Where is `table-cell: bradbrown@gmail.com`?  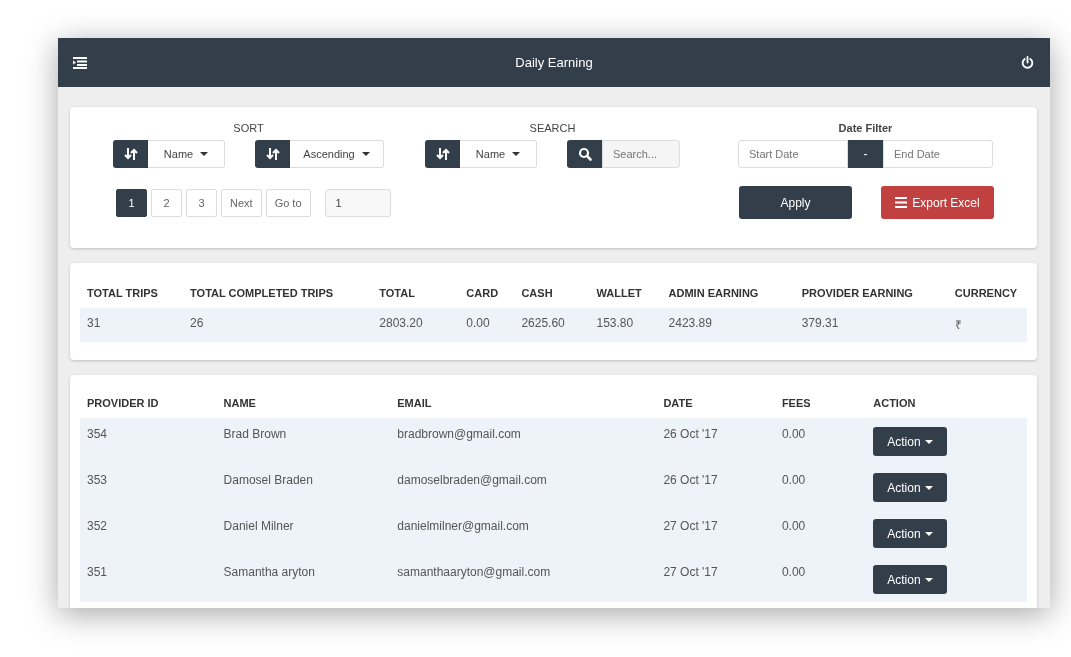
table-cell: bradbrown@gmail.com is located at coordinates (459, 434).